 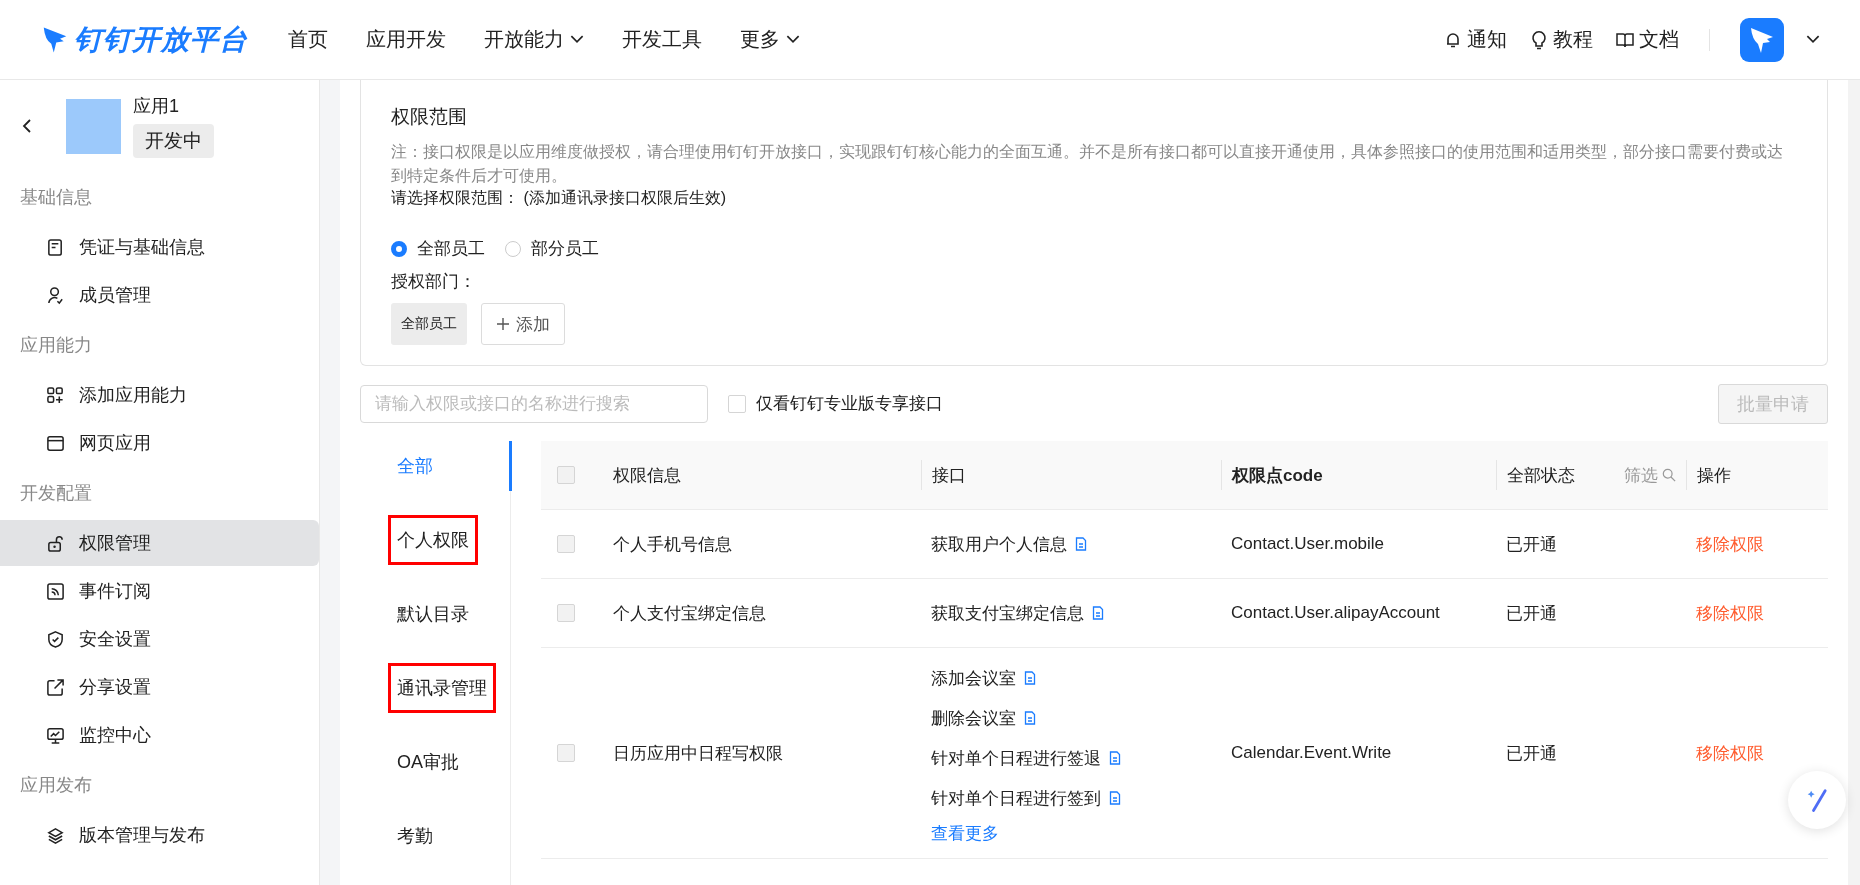 I want to click on column-header: 全部状态, so click(x=1541, y=475).